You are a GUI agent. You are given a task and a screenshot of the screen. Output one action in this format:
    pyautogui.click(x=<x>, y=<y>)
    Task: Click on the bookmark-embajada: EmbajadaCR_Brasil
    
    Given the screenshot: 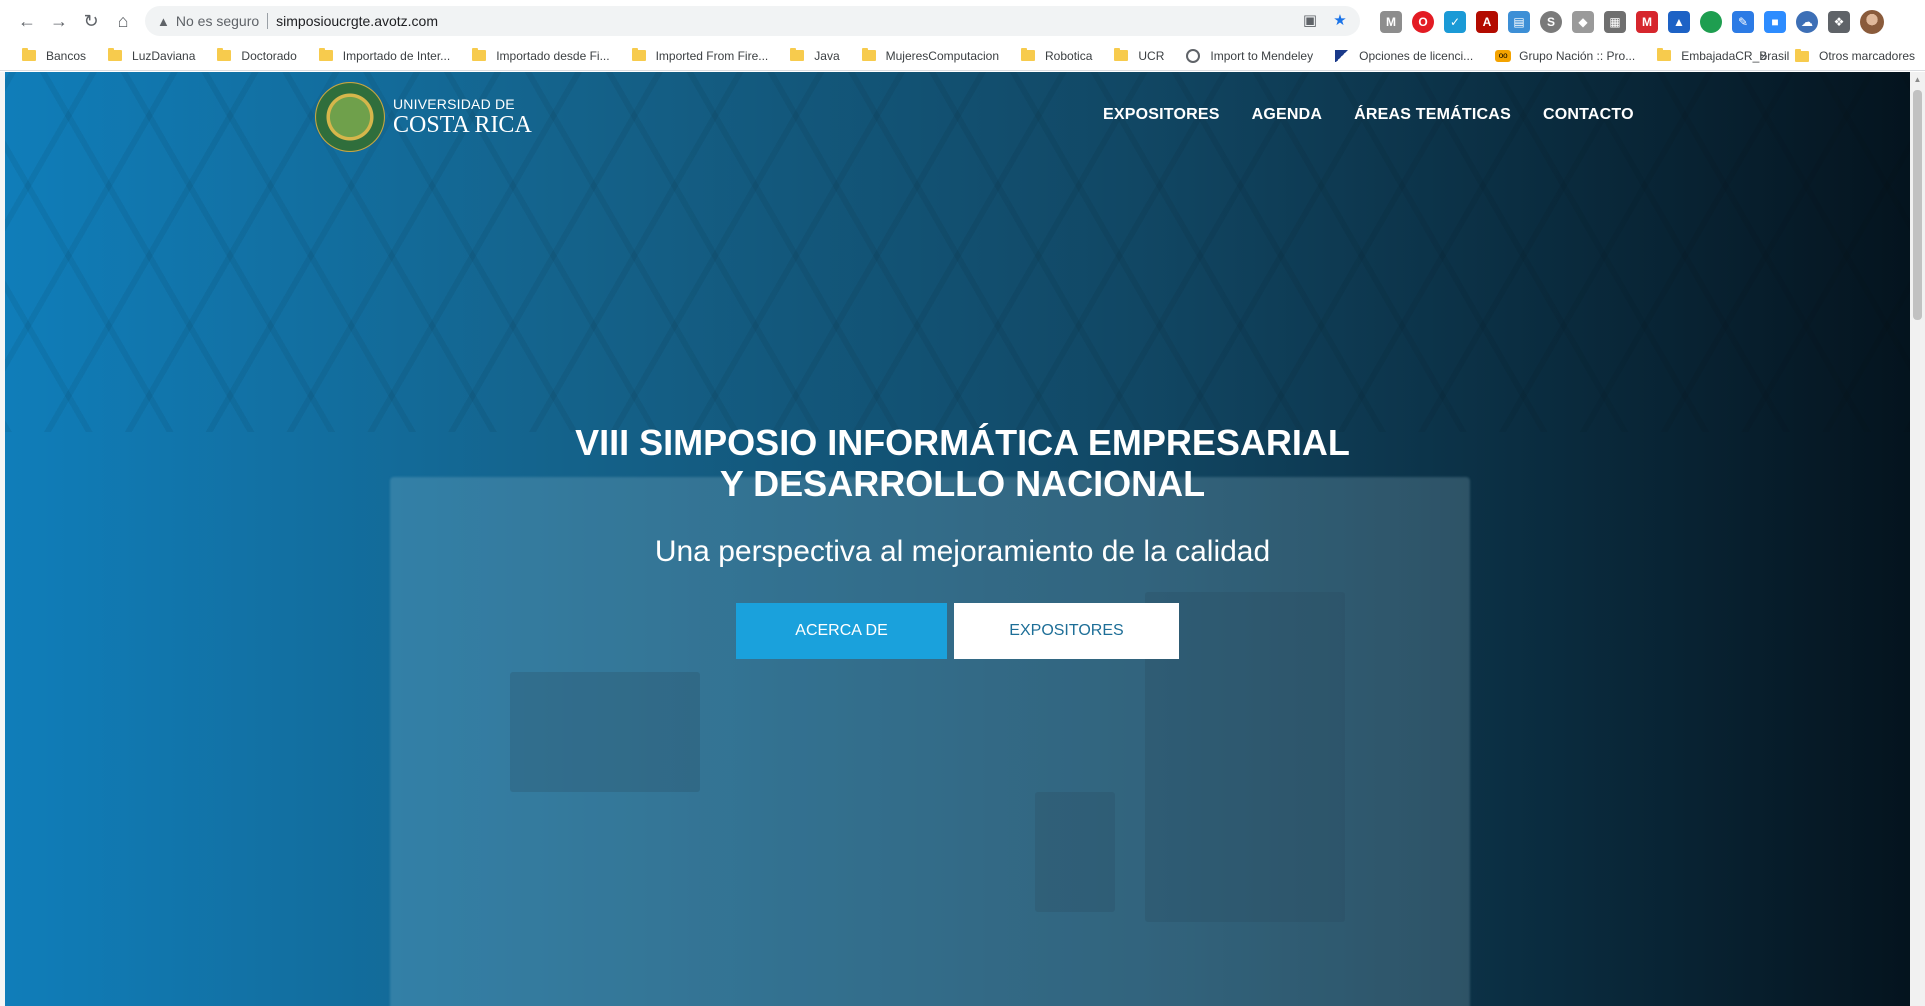 What is the action you would take?
    pyautogui.click(x=1723, y=55)
    